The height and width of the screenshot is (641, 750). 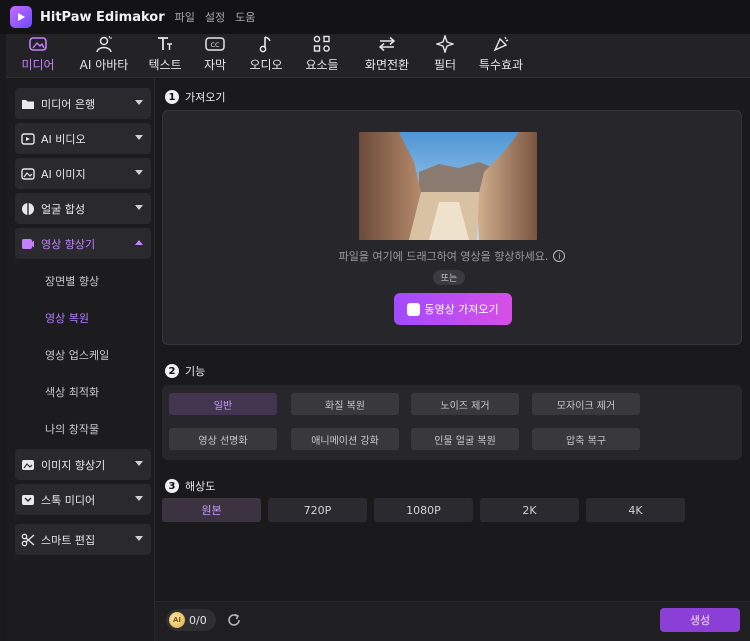 I want to click on sidebar-item-image-enhancer: 이미지 향상기, so click(x=83, y=464).